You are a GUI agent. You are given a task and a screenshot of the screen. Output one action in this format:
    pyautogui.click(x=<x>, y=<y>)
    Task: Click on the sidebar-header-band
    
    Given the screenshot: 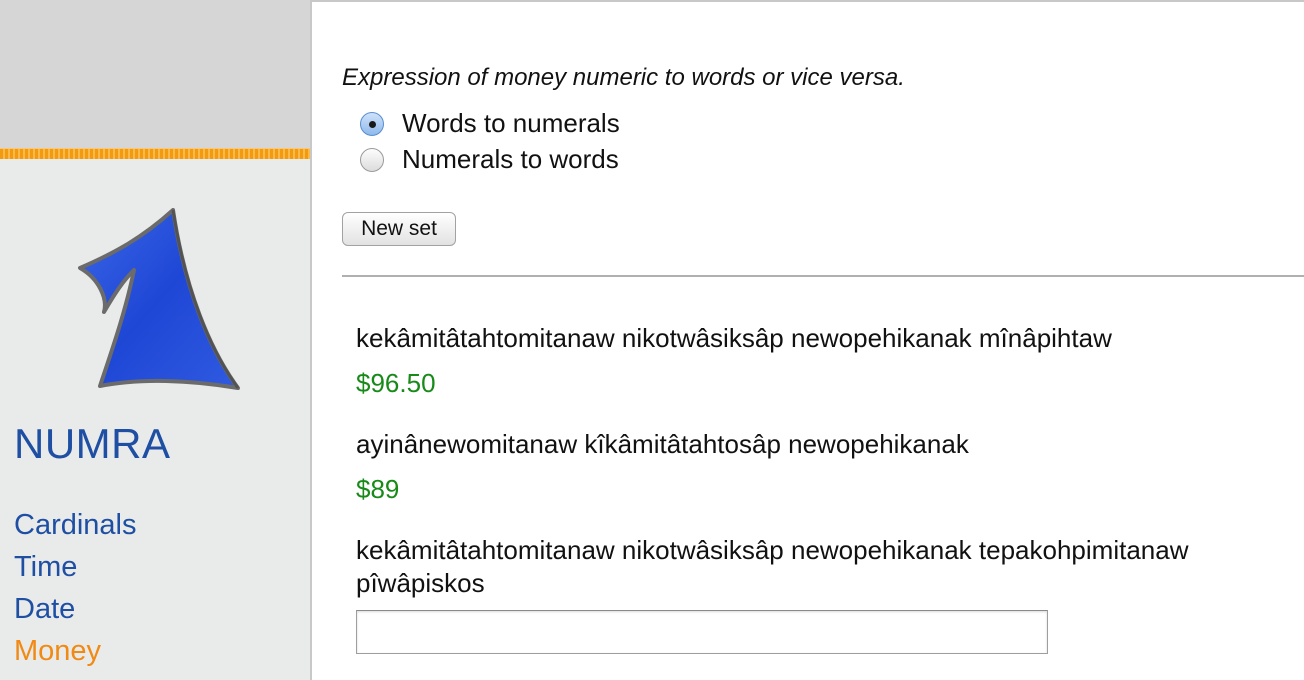 What is the action you would take?
    pyautogui.click(x=155, y=74)
    